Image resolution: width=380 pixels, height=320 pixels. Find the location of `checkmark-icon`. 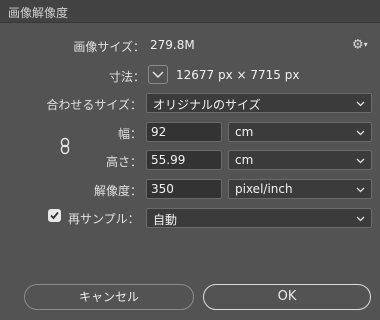

checkmark-icon is located at coordinates (54, 215).